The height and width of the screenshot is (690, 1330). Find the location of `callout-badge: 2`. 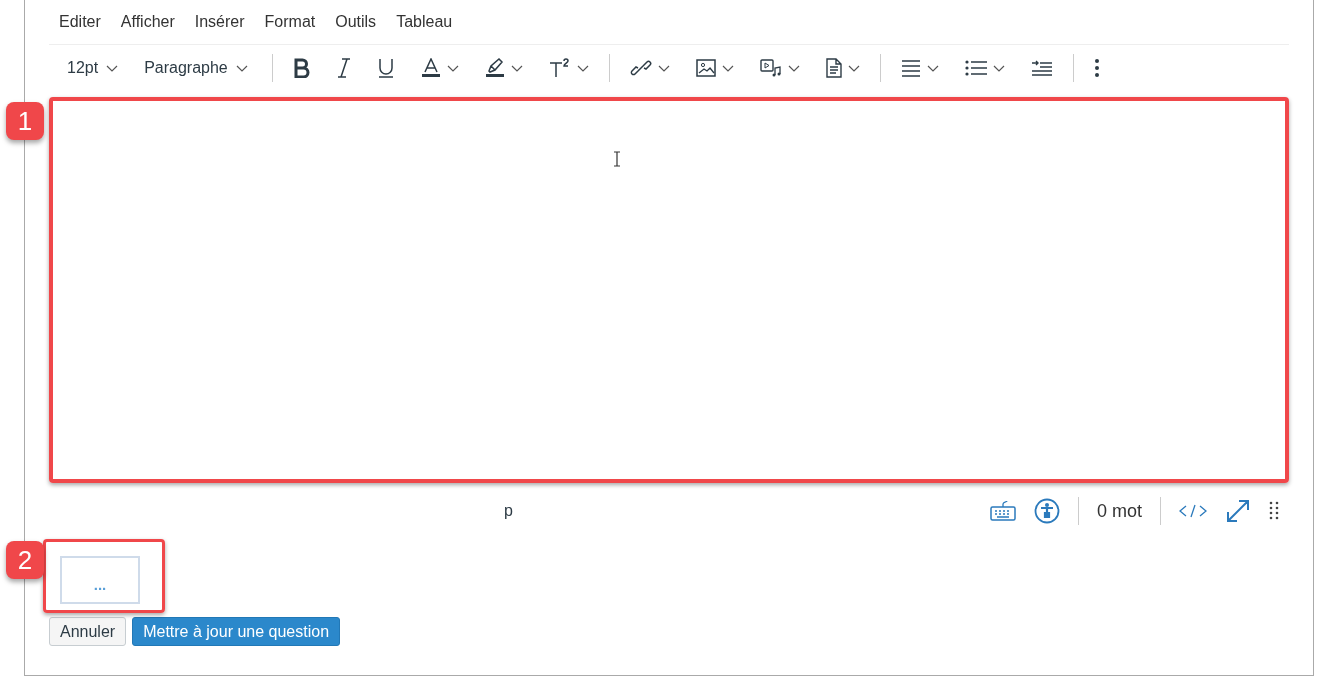

callout-badge: 2 is located at coordinates (25, 560).